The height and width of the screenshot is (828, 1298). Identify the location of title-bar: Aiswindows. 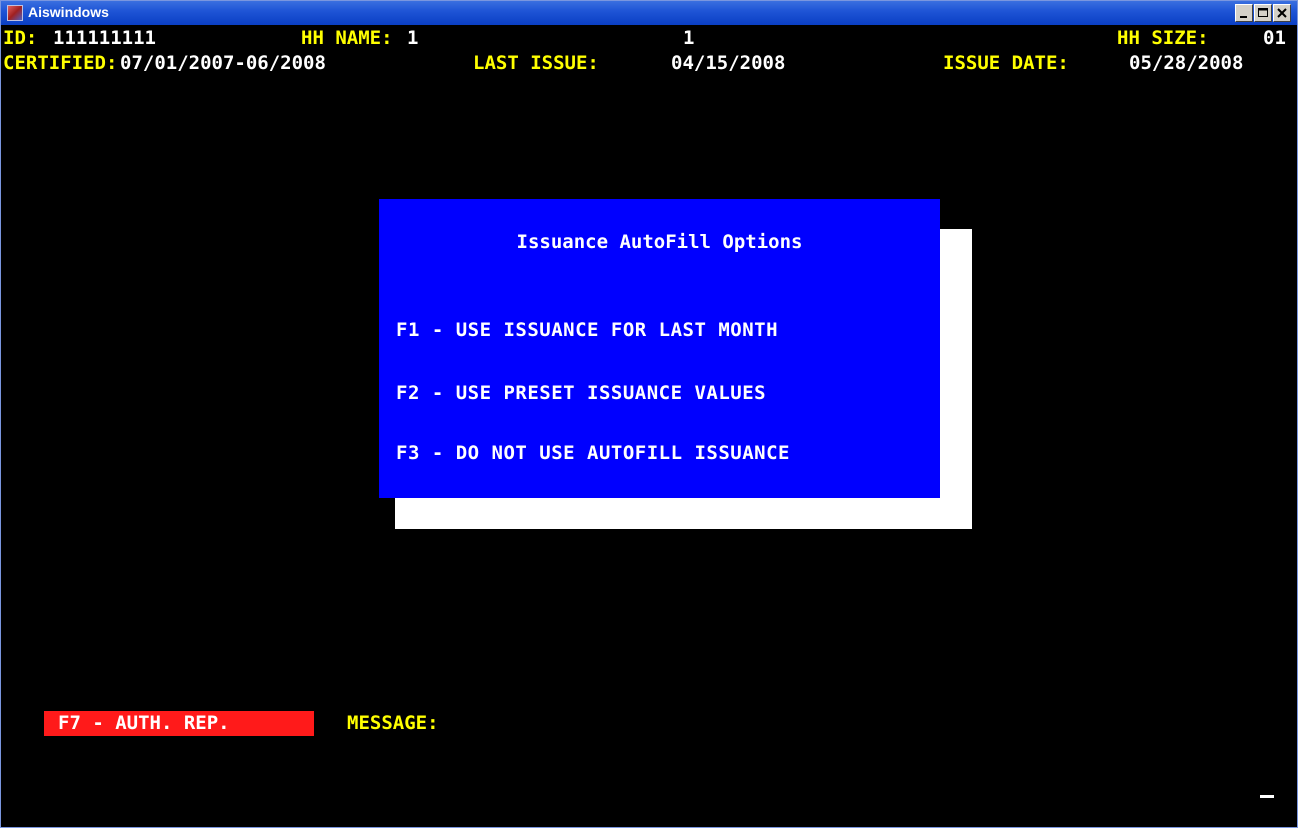
(649, 13).